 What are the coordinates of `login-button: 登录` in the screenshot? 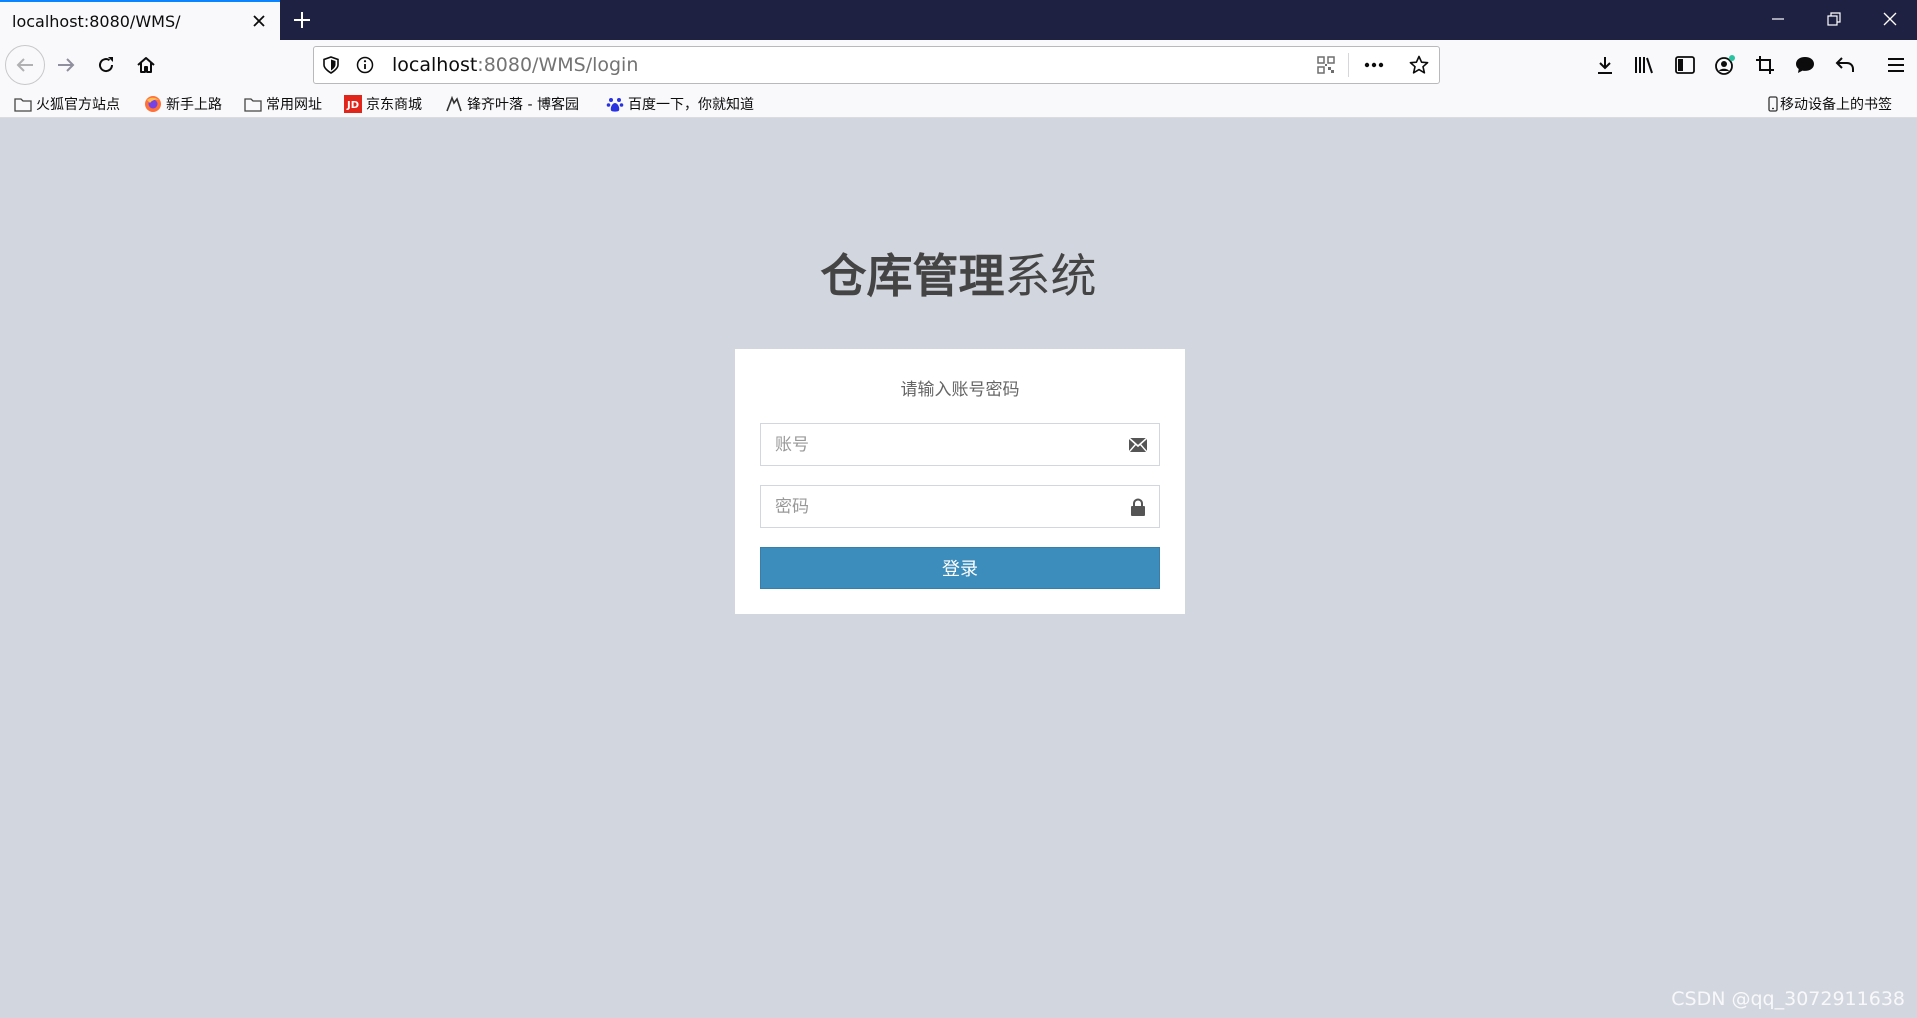 It's located at (960, 568).